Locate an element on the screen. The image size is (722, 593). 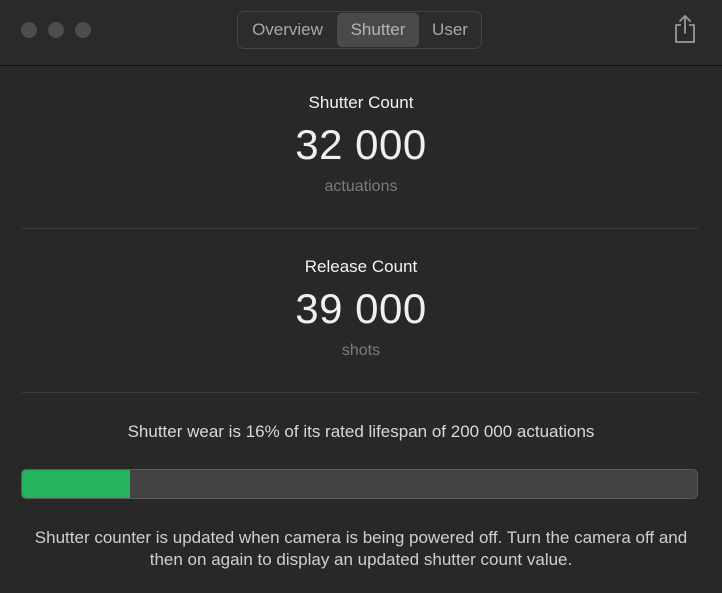
tab-user: User is located at coordinates (450, 30).